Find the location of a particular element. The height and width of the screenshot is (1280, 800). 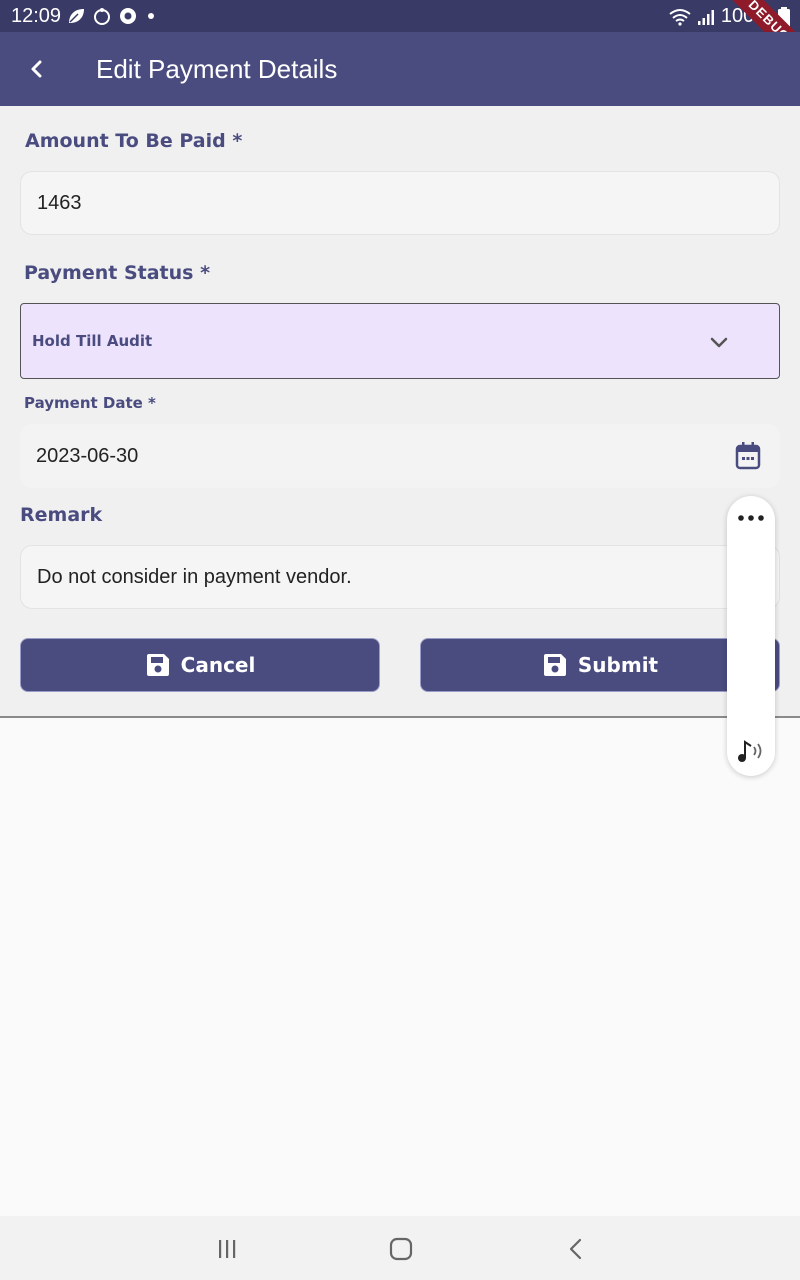

back-button is located at coordinates (37, 69).